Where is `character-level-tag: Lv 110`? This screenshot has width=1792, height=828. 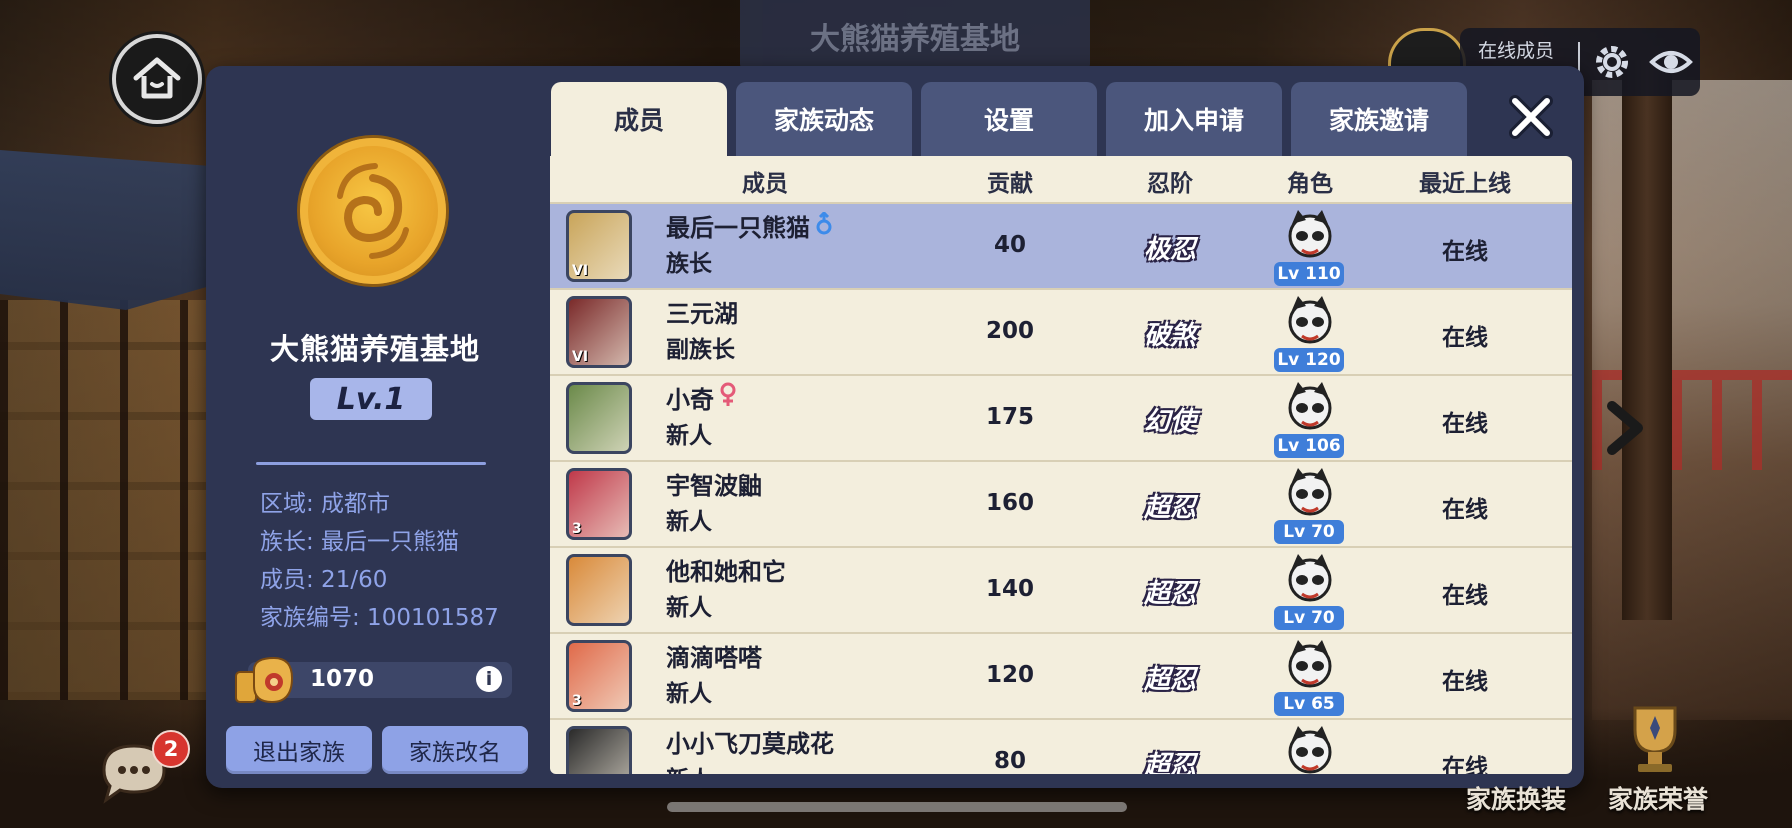 character-level-tag: Lv 110 is located at coordinates (1309, 274).